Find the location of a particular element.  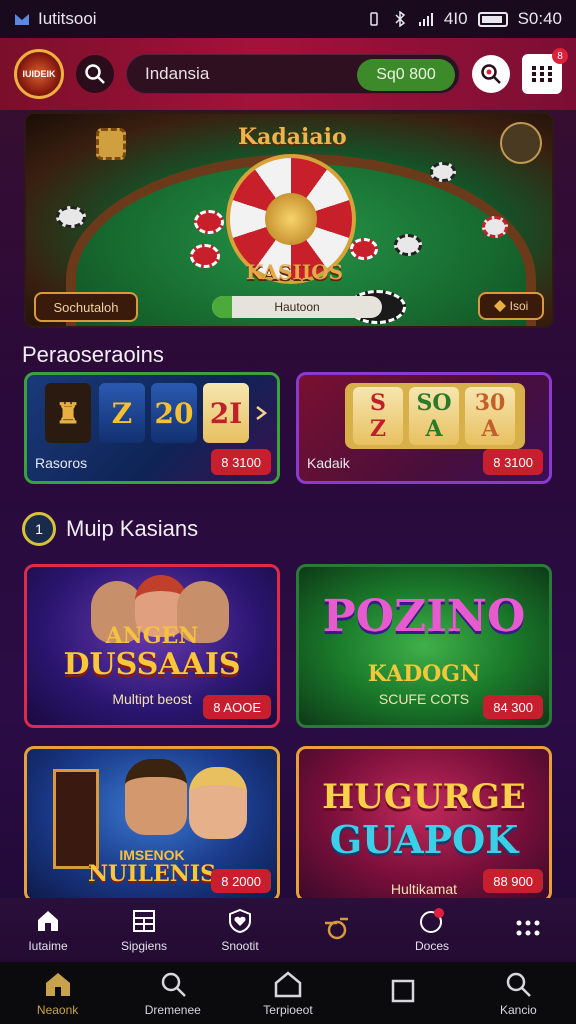

hero-progress-label: Hautoon is located at coordinates (297, 307).